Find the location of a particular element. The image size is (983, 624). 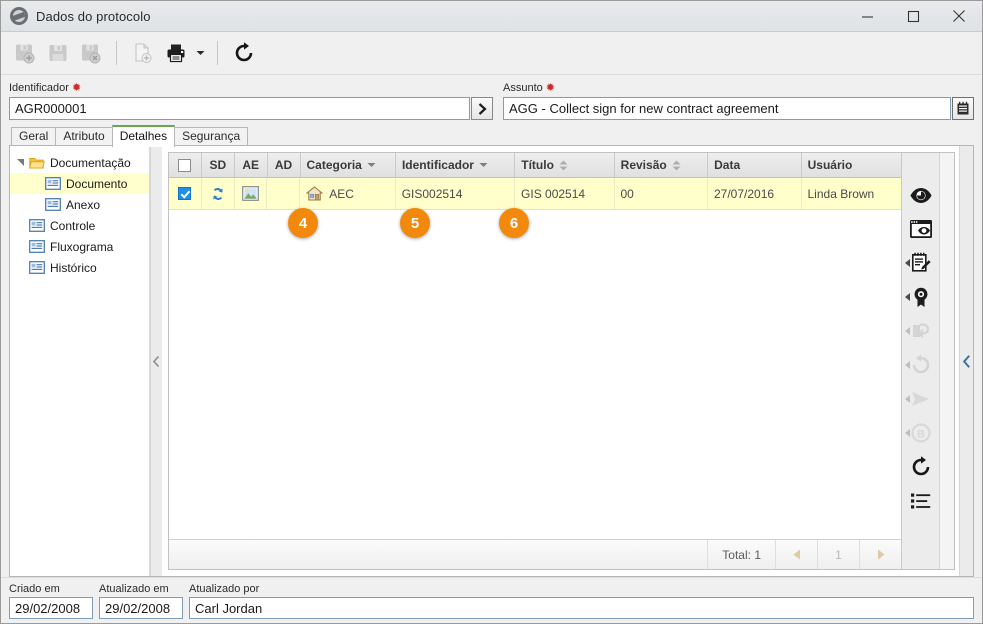

grid-vertical-scrollbar is located at coordinates (946, 361).